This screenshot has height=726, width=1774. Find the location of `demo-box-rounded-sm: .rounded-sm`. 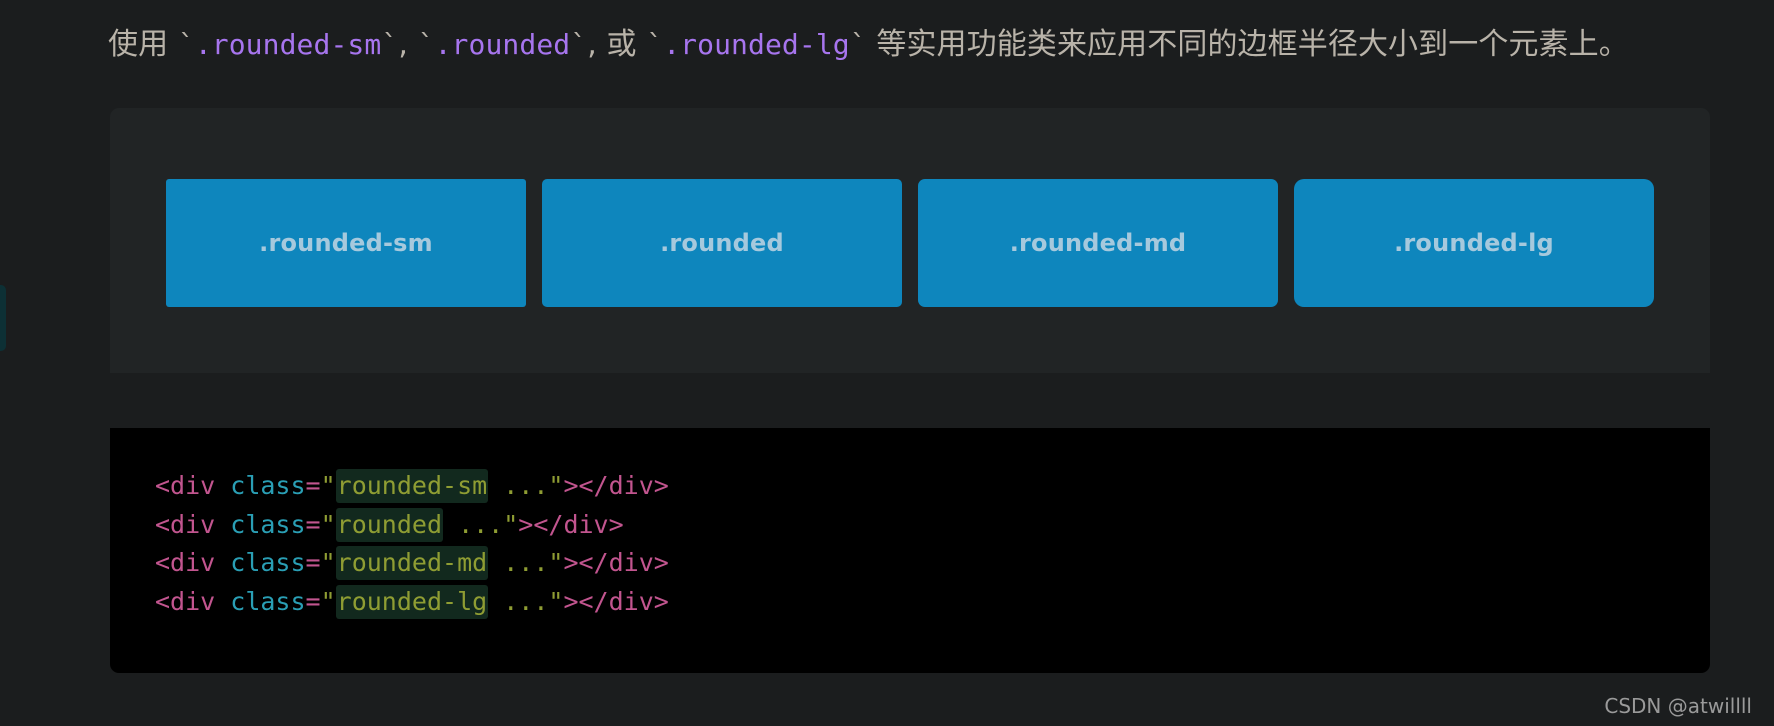

demo-box-rounded-sm: .rounded-sm is located at coordinates (346, 243).